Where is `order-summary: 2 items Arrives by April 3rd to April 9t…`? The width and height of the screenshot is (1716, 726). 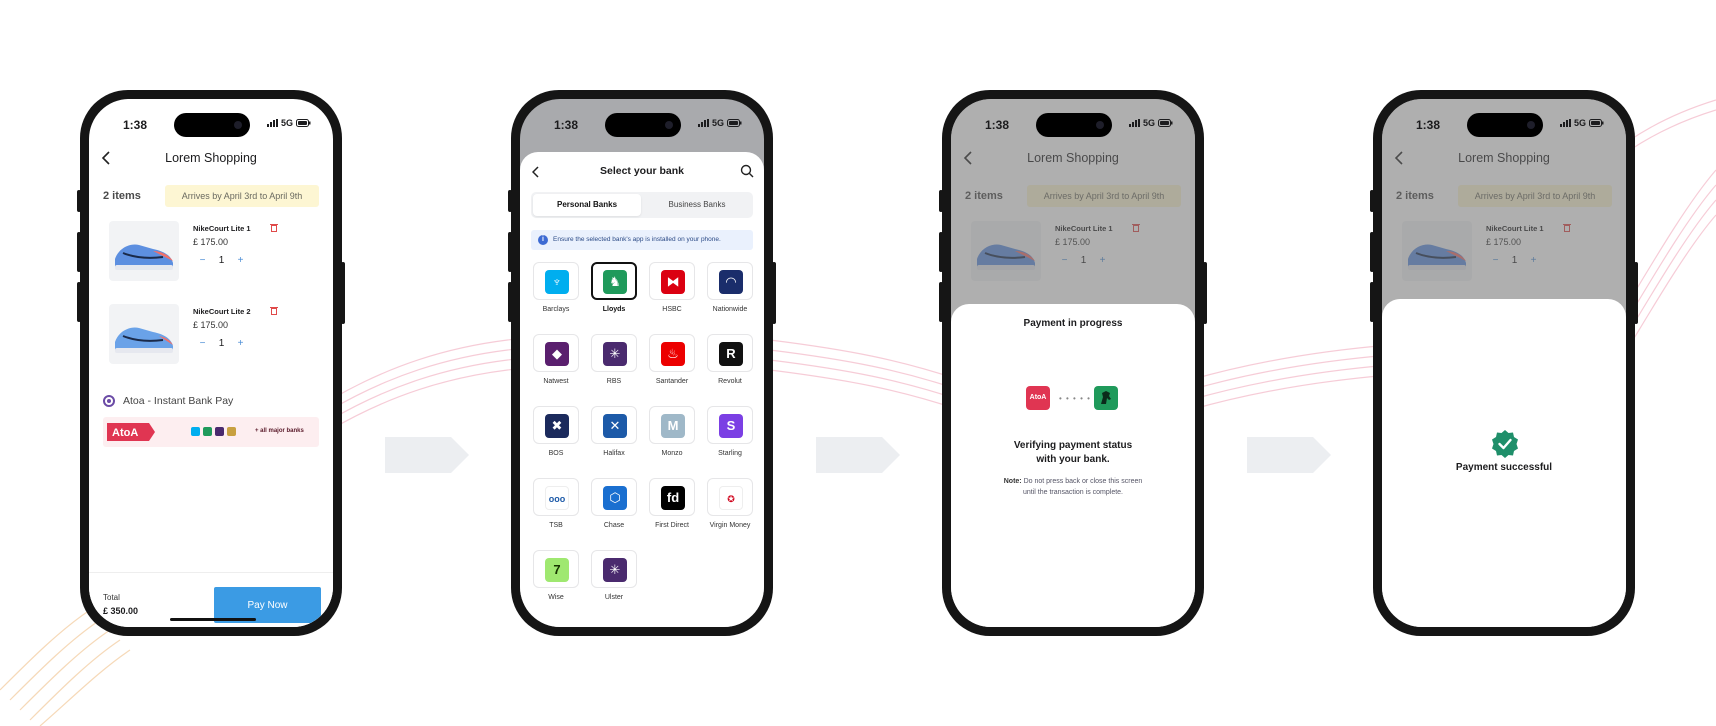
order-summary: 2 items Arrives by April 3rd to April 9t… is located at coordinates (211, 197).